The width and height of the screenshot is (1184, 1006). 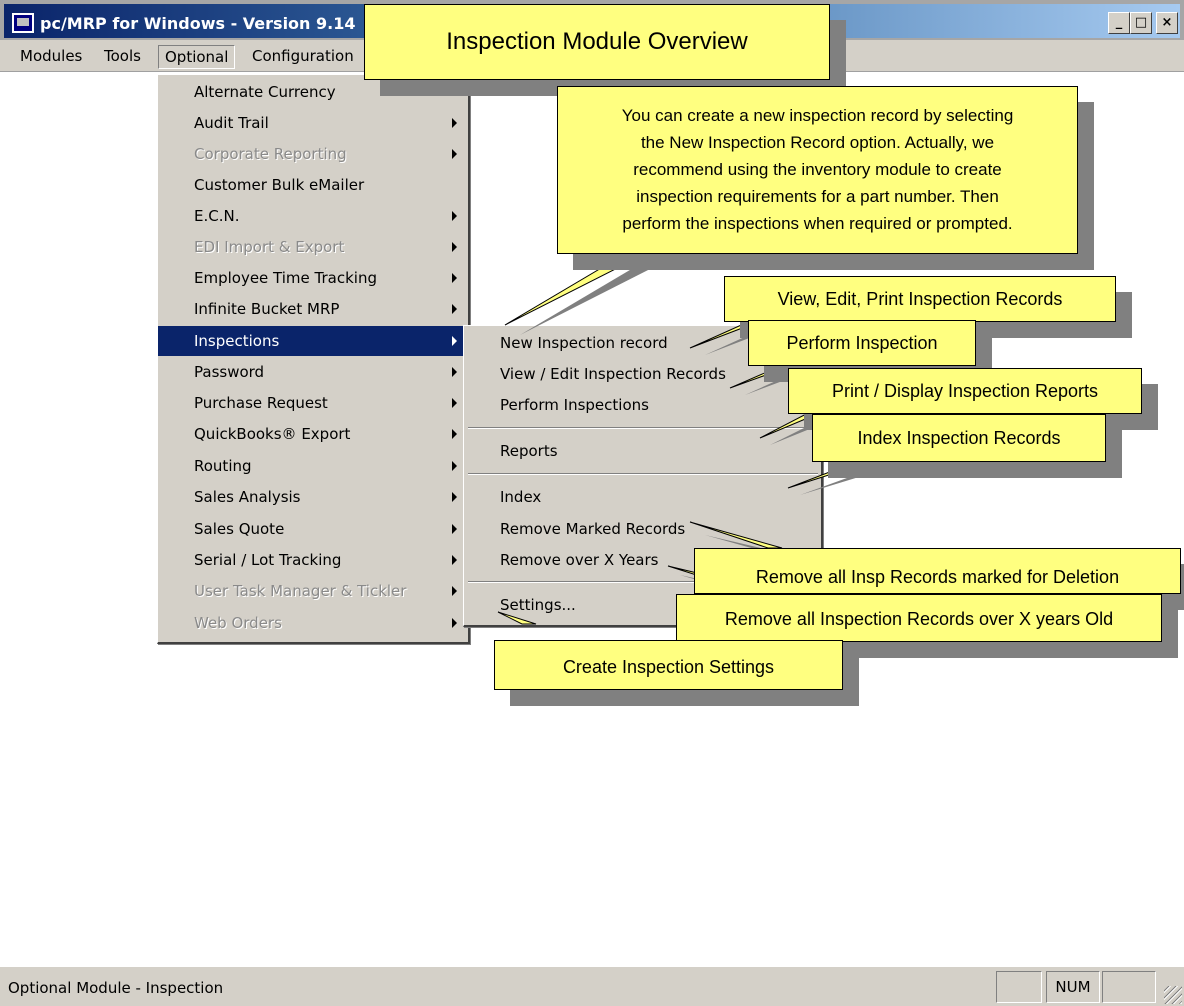 I want to click on menu-item-label: Sales Analysis, so click(x=247, y=497).